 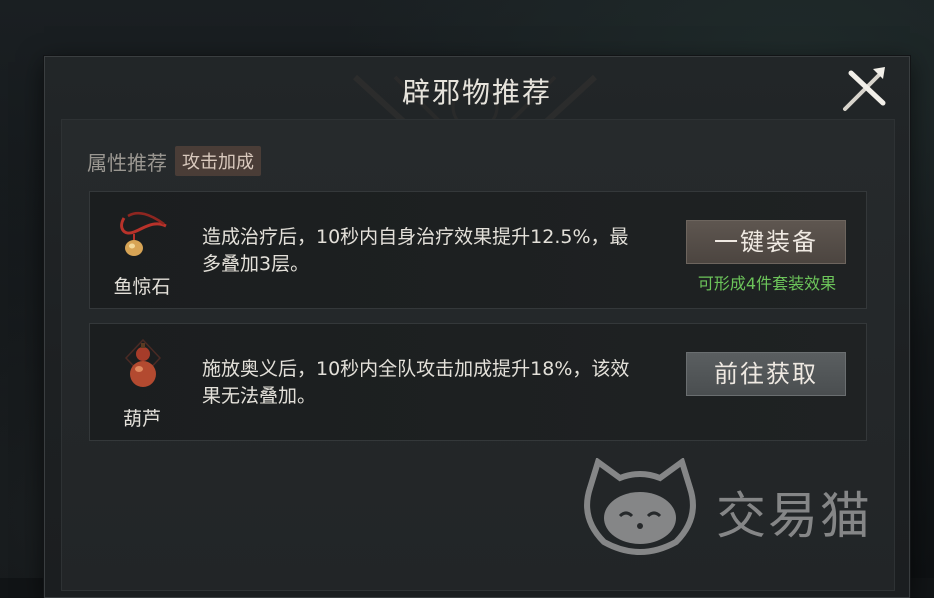 I want to click on close-icon, so click(x=864, y=89).